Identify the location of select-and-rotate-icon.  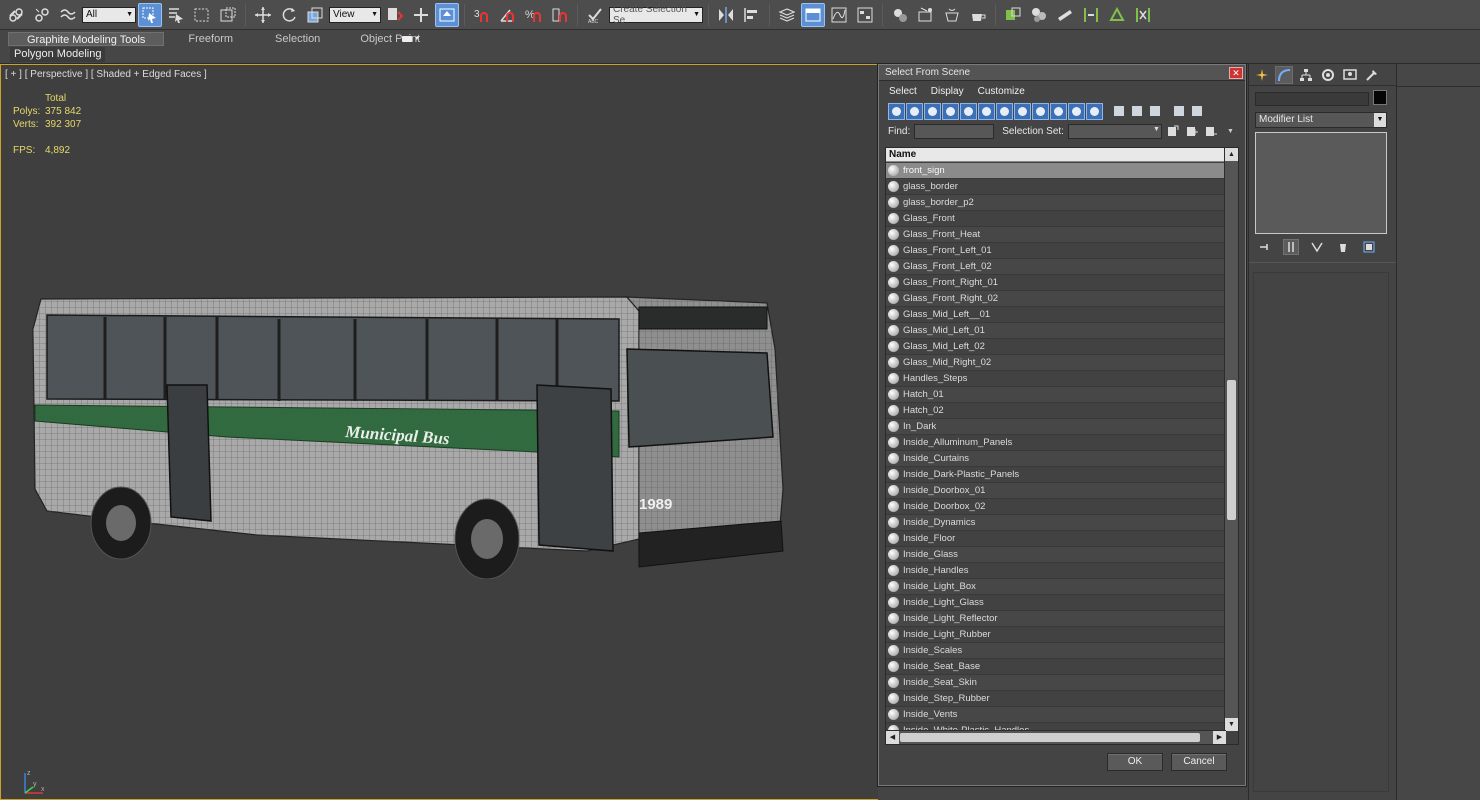
(289, 15).